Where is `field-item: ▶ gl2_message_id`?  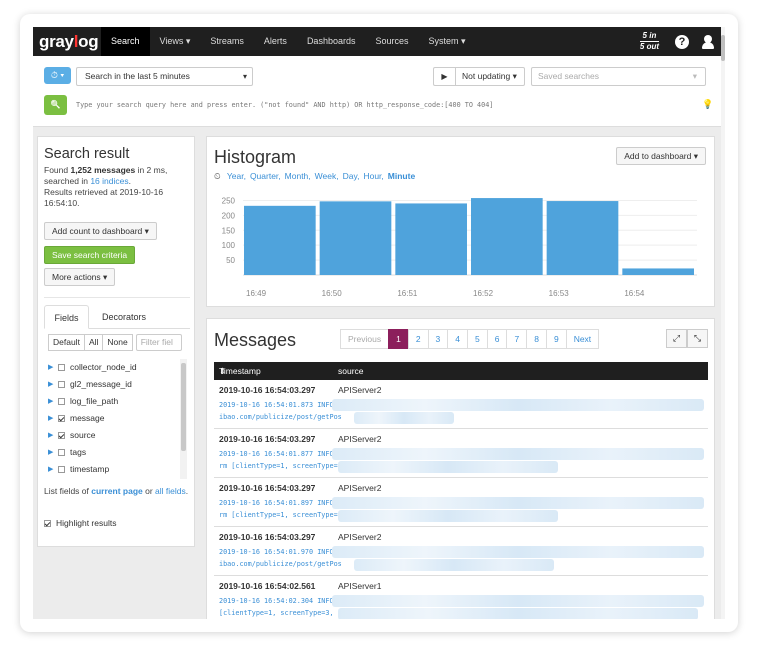
field-item: ▶ gl2_message_id is located at coordinates (118, 384).